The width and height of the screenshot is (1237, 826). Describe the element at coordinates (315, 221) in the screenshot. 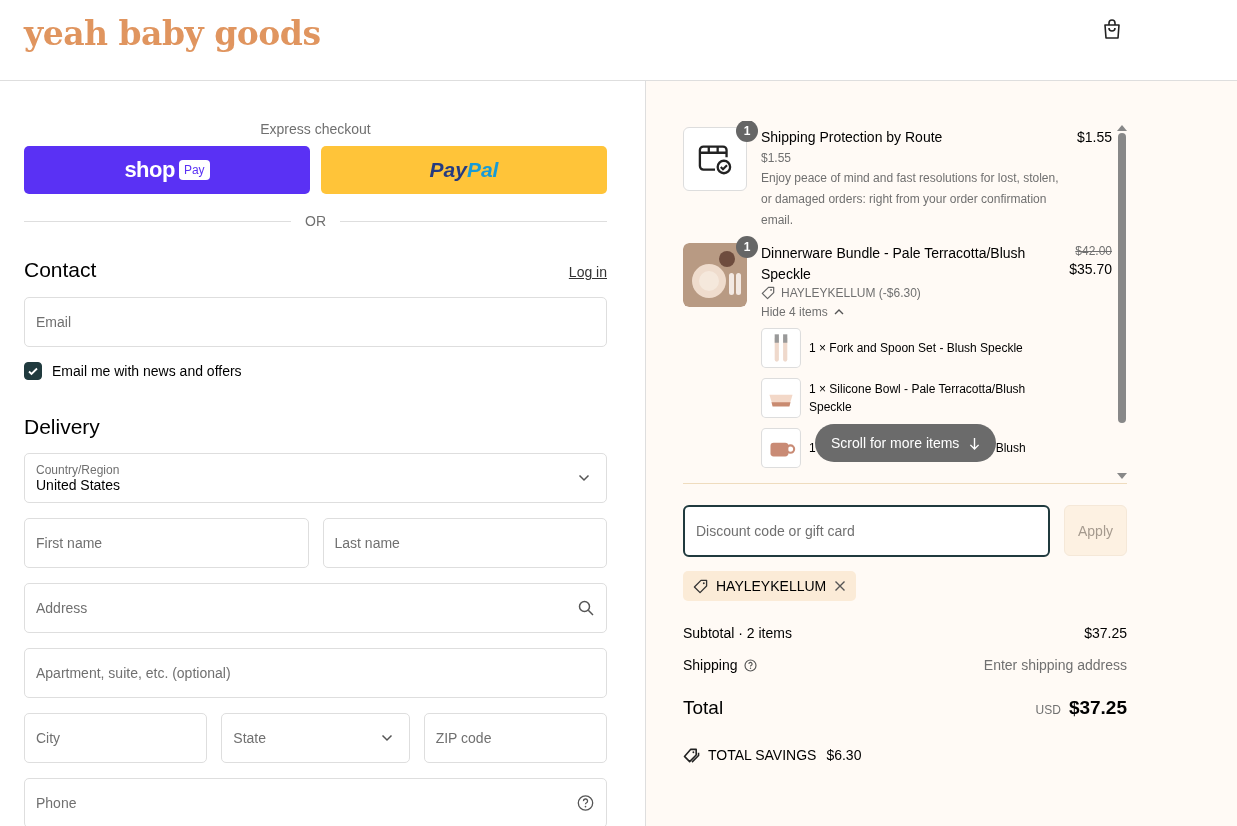

I see `or-divider-label: OR` at that location.